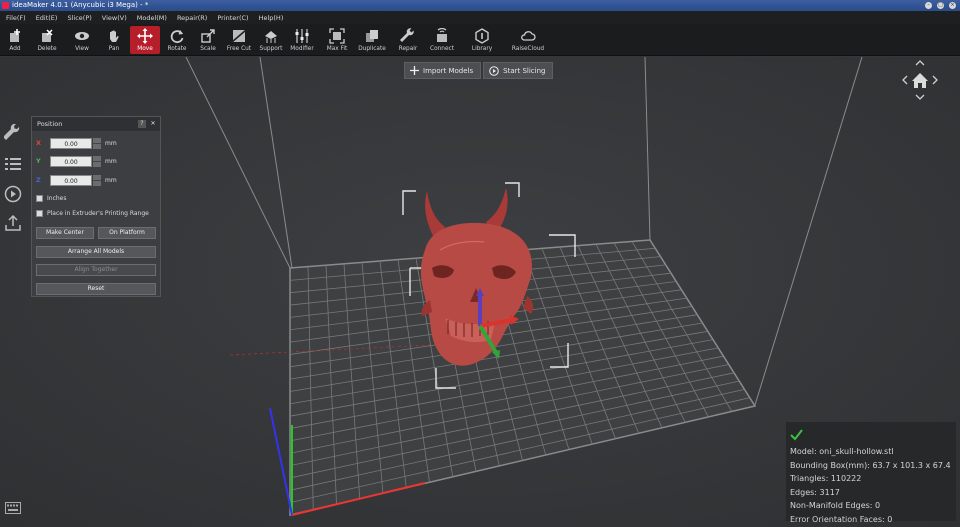 This screenshot has height=527, width=960. Describe the element at coordinates (870, 465) in the screenshot. I see `bounding-box: Bounding Box(mm): 63.7 x 101.3 x 67.4` at that location.